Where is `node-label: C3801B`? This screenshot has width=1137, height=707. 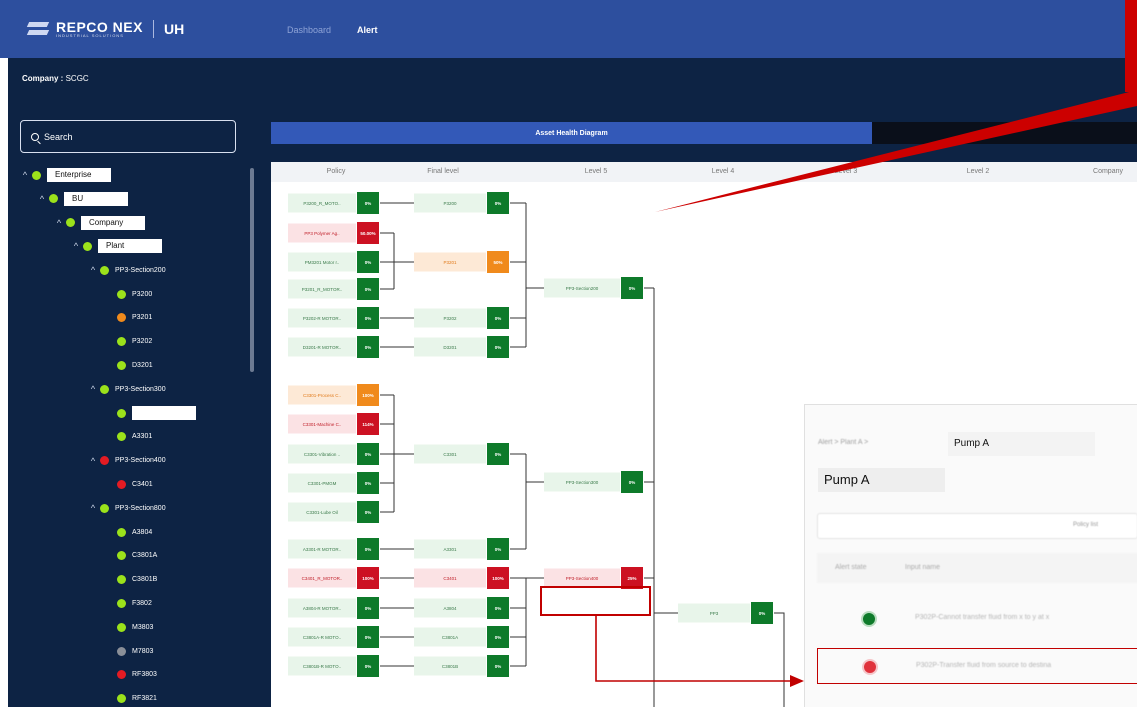 node-label: C3801B is located at coordinates (450, 666).